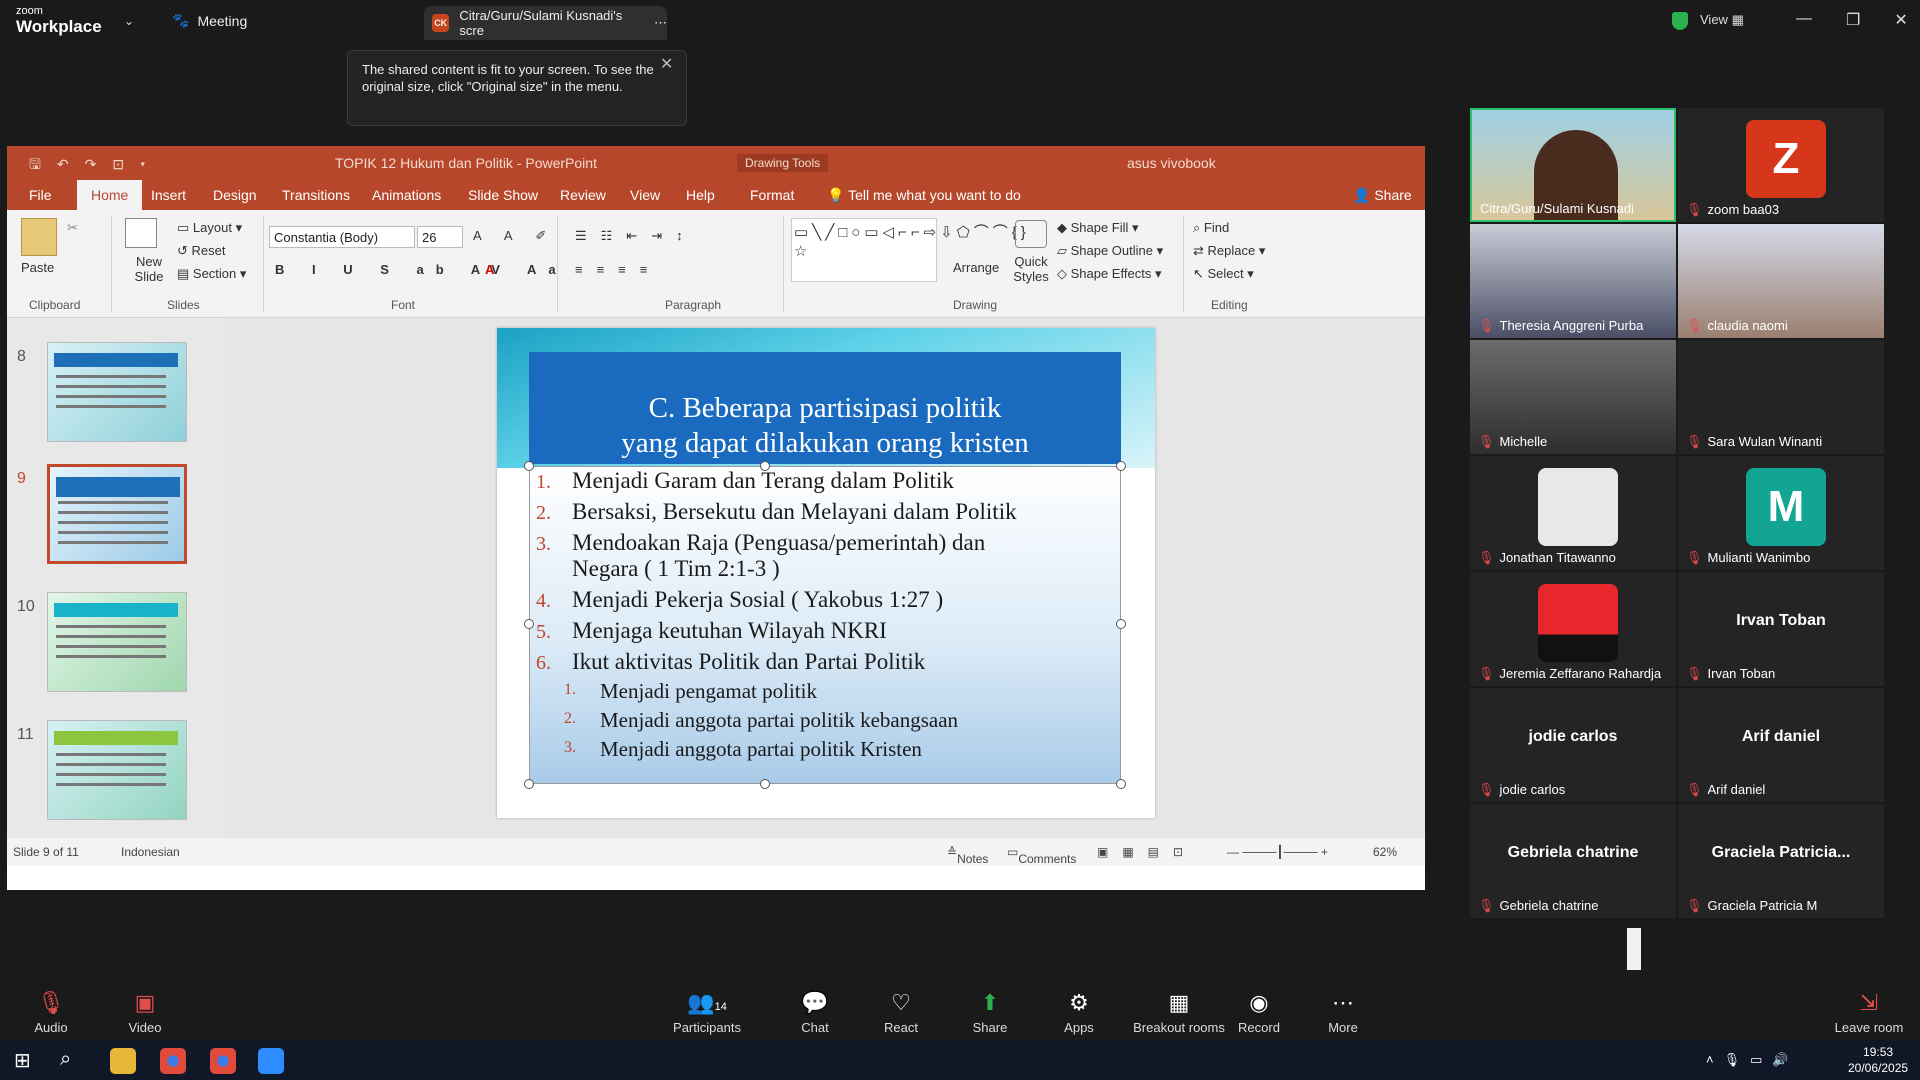  Describe the element at coordinates (700, 195) in the screenshot. I see `tab-help: Help` at that location.